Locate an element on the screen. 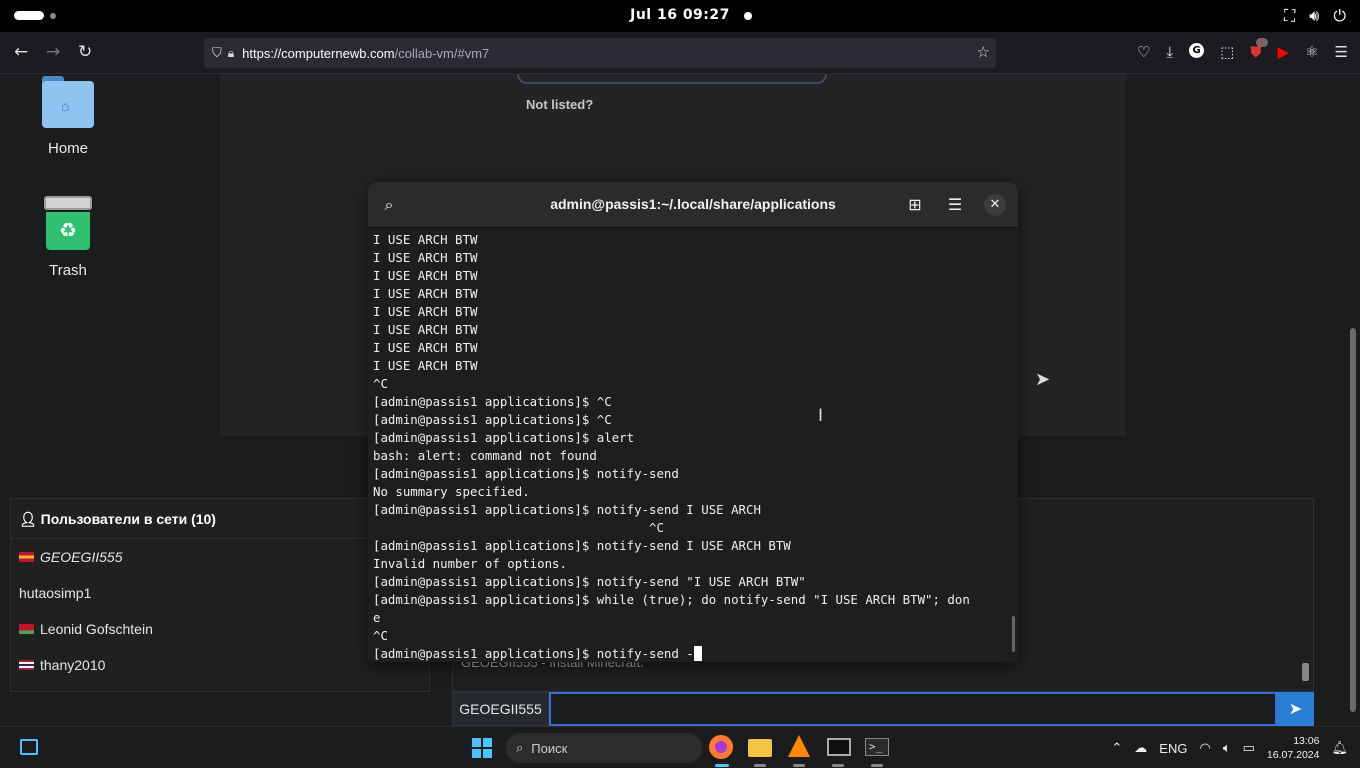 The image size is (1360, 768). new-tab-icon: ⊞ is located at coordinates (915, 205).